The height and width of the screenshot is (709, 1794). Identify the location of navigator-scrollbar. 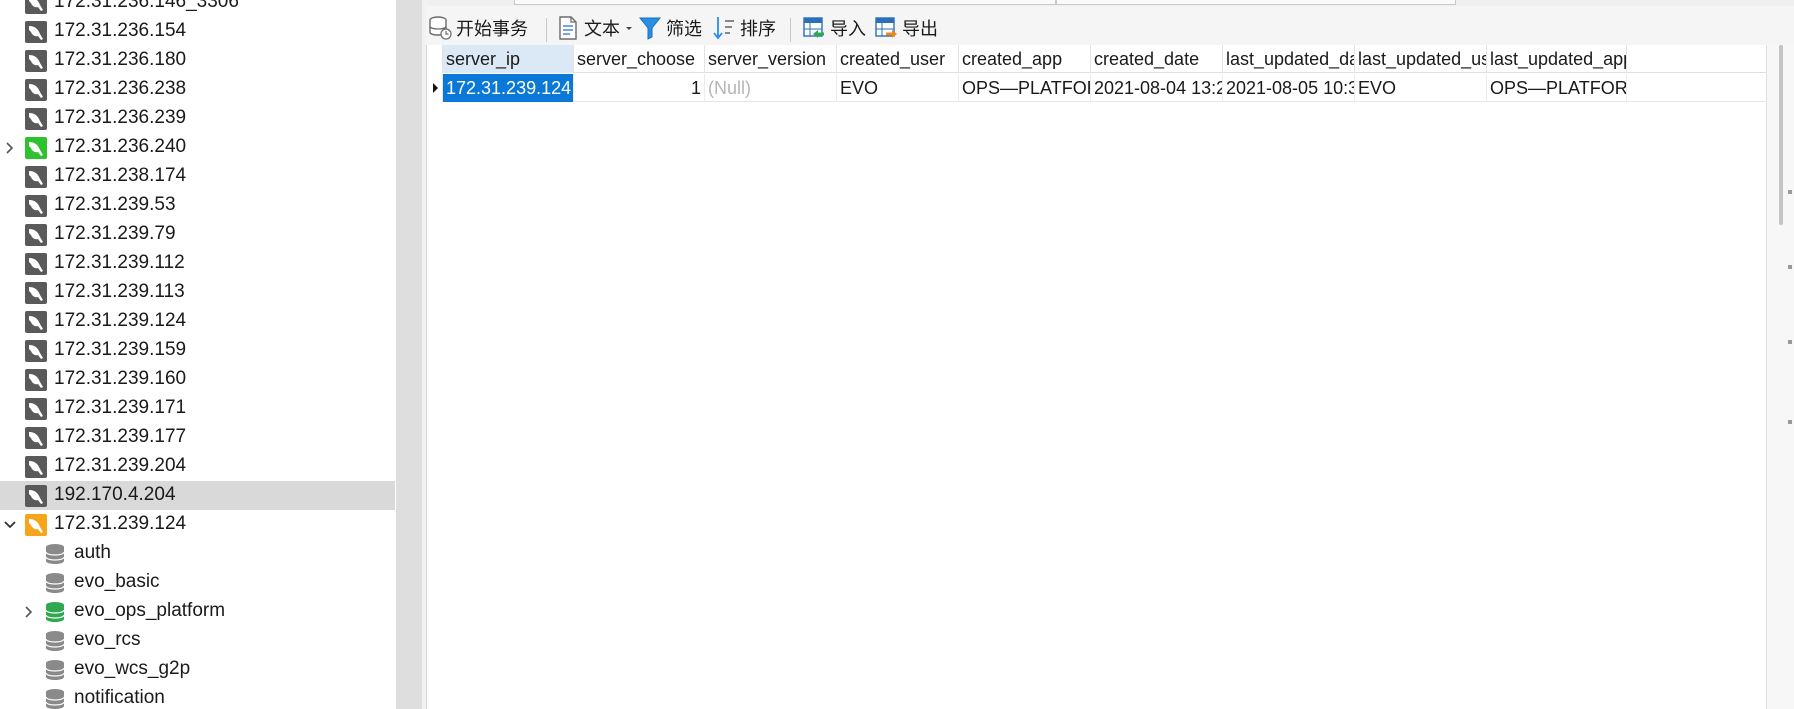
(409, 354).